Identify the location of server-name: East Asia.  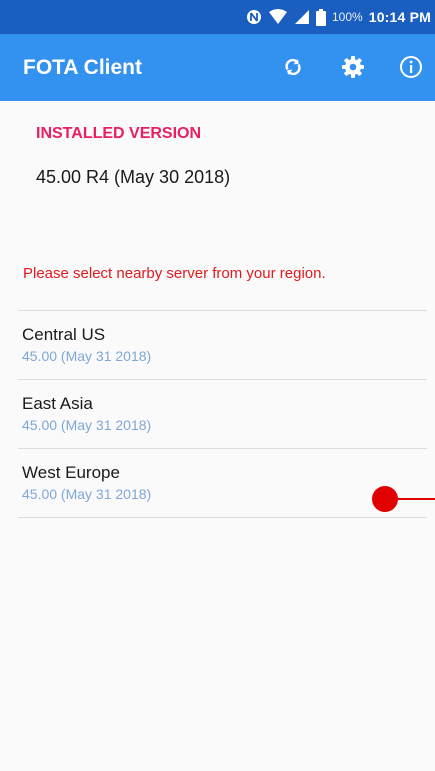
(57, 403).